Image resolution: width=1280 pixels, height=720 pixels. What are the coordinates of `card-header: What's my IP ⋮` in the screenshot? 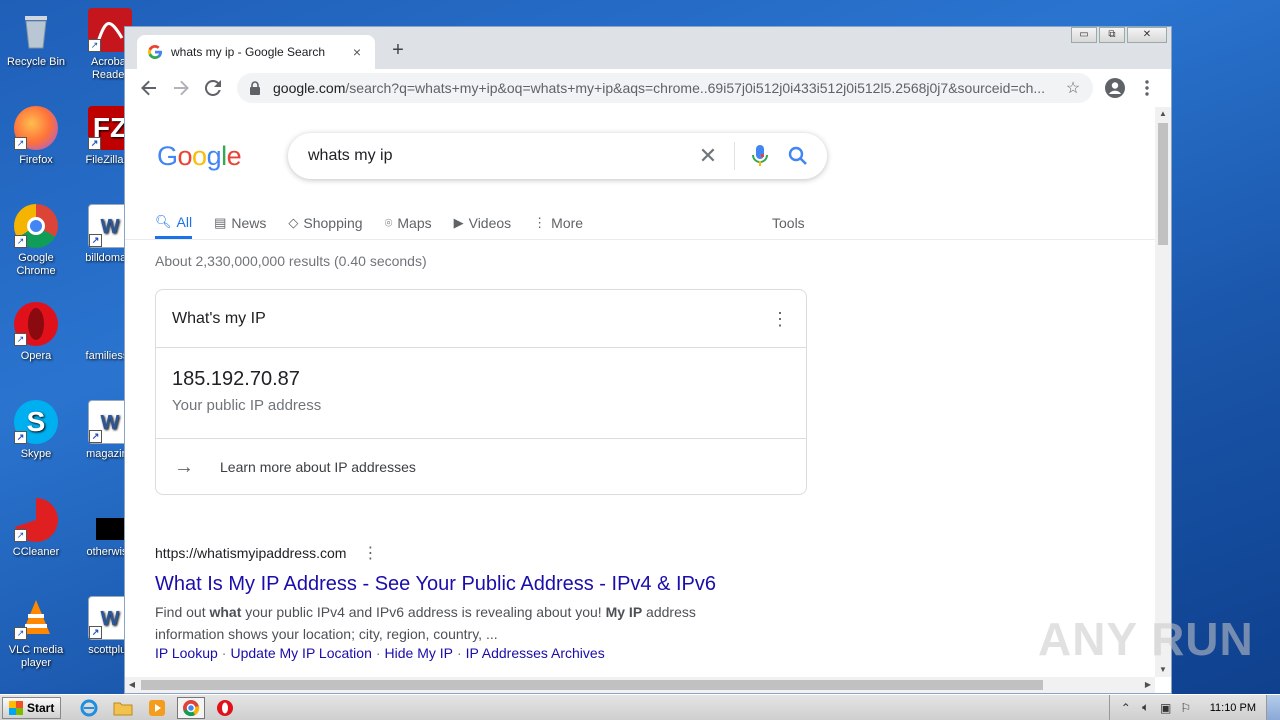 It's located at (481, 319).